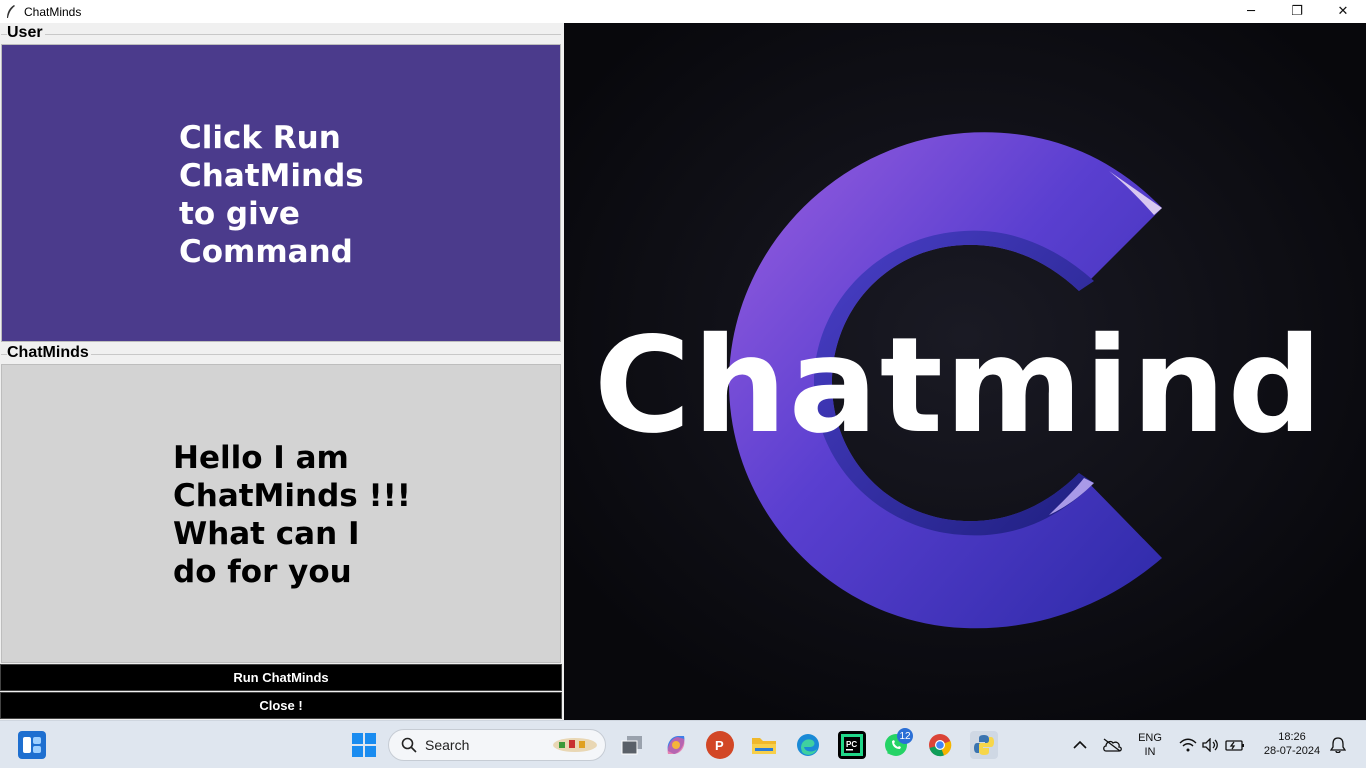 This screenshot has height=768, width=1366. What do you see at coordinates (281, 705) in the screenshot?
I see `close-button: Close !` at bounding box center [281, 705].